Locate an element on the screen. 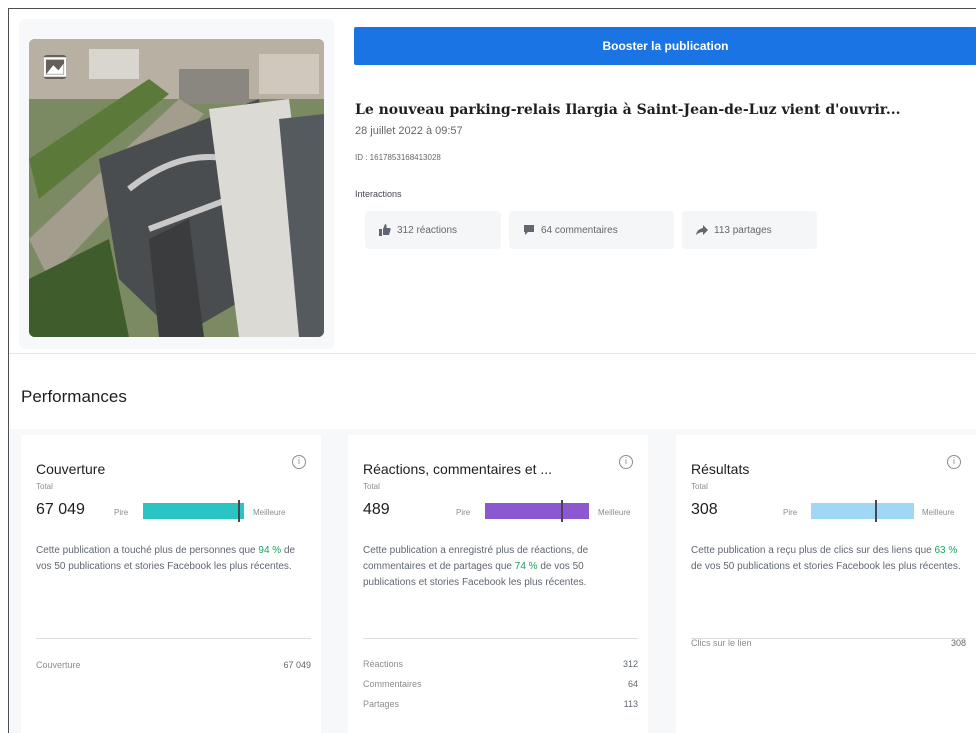 The width and height of the screenshot is (976, 733). aerial-photo is located at coordinates (176, 188).